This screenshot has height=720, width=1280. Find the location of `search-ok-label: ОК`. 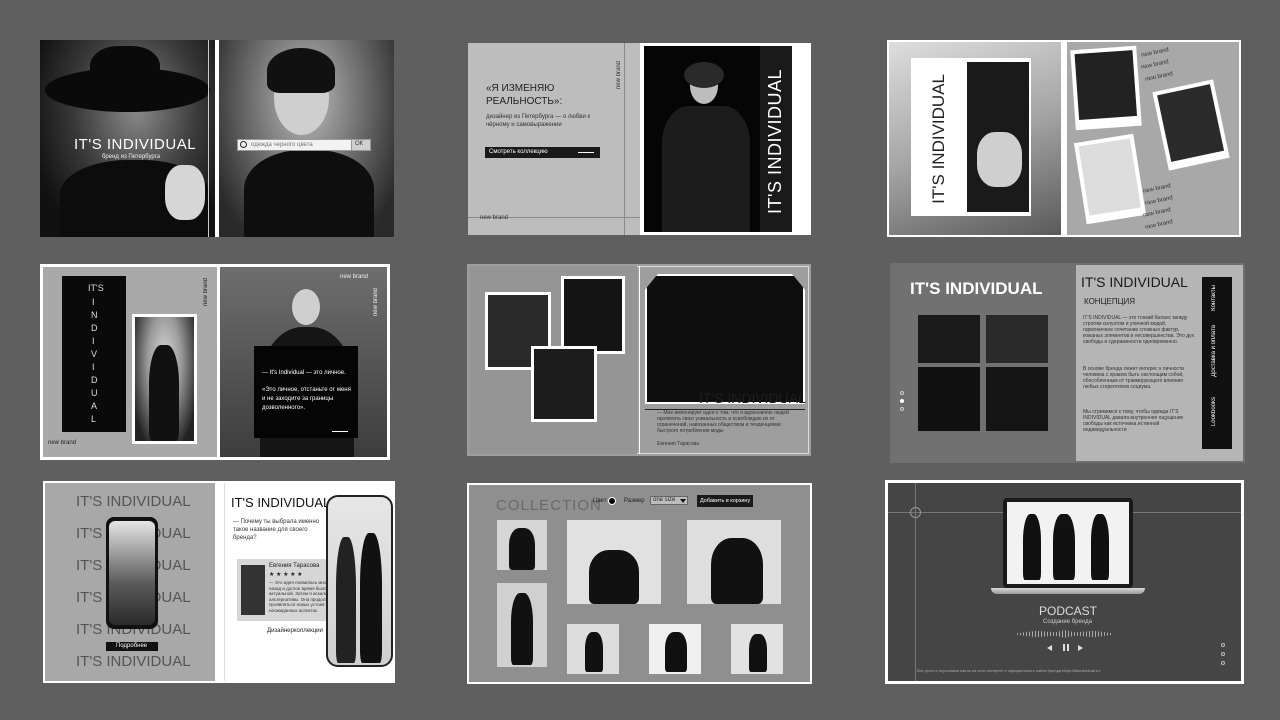

search-ok-label: ОК is located at coordinates (359, 144).